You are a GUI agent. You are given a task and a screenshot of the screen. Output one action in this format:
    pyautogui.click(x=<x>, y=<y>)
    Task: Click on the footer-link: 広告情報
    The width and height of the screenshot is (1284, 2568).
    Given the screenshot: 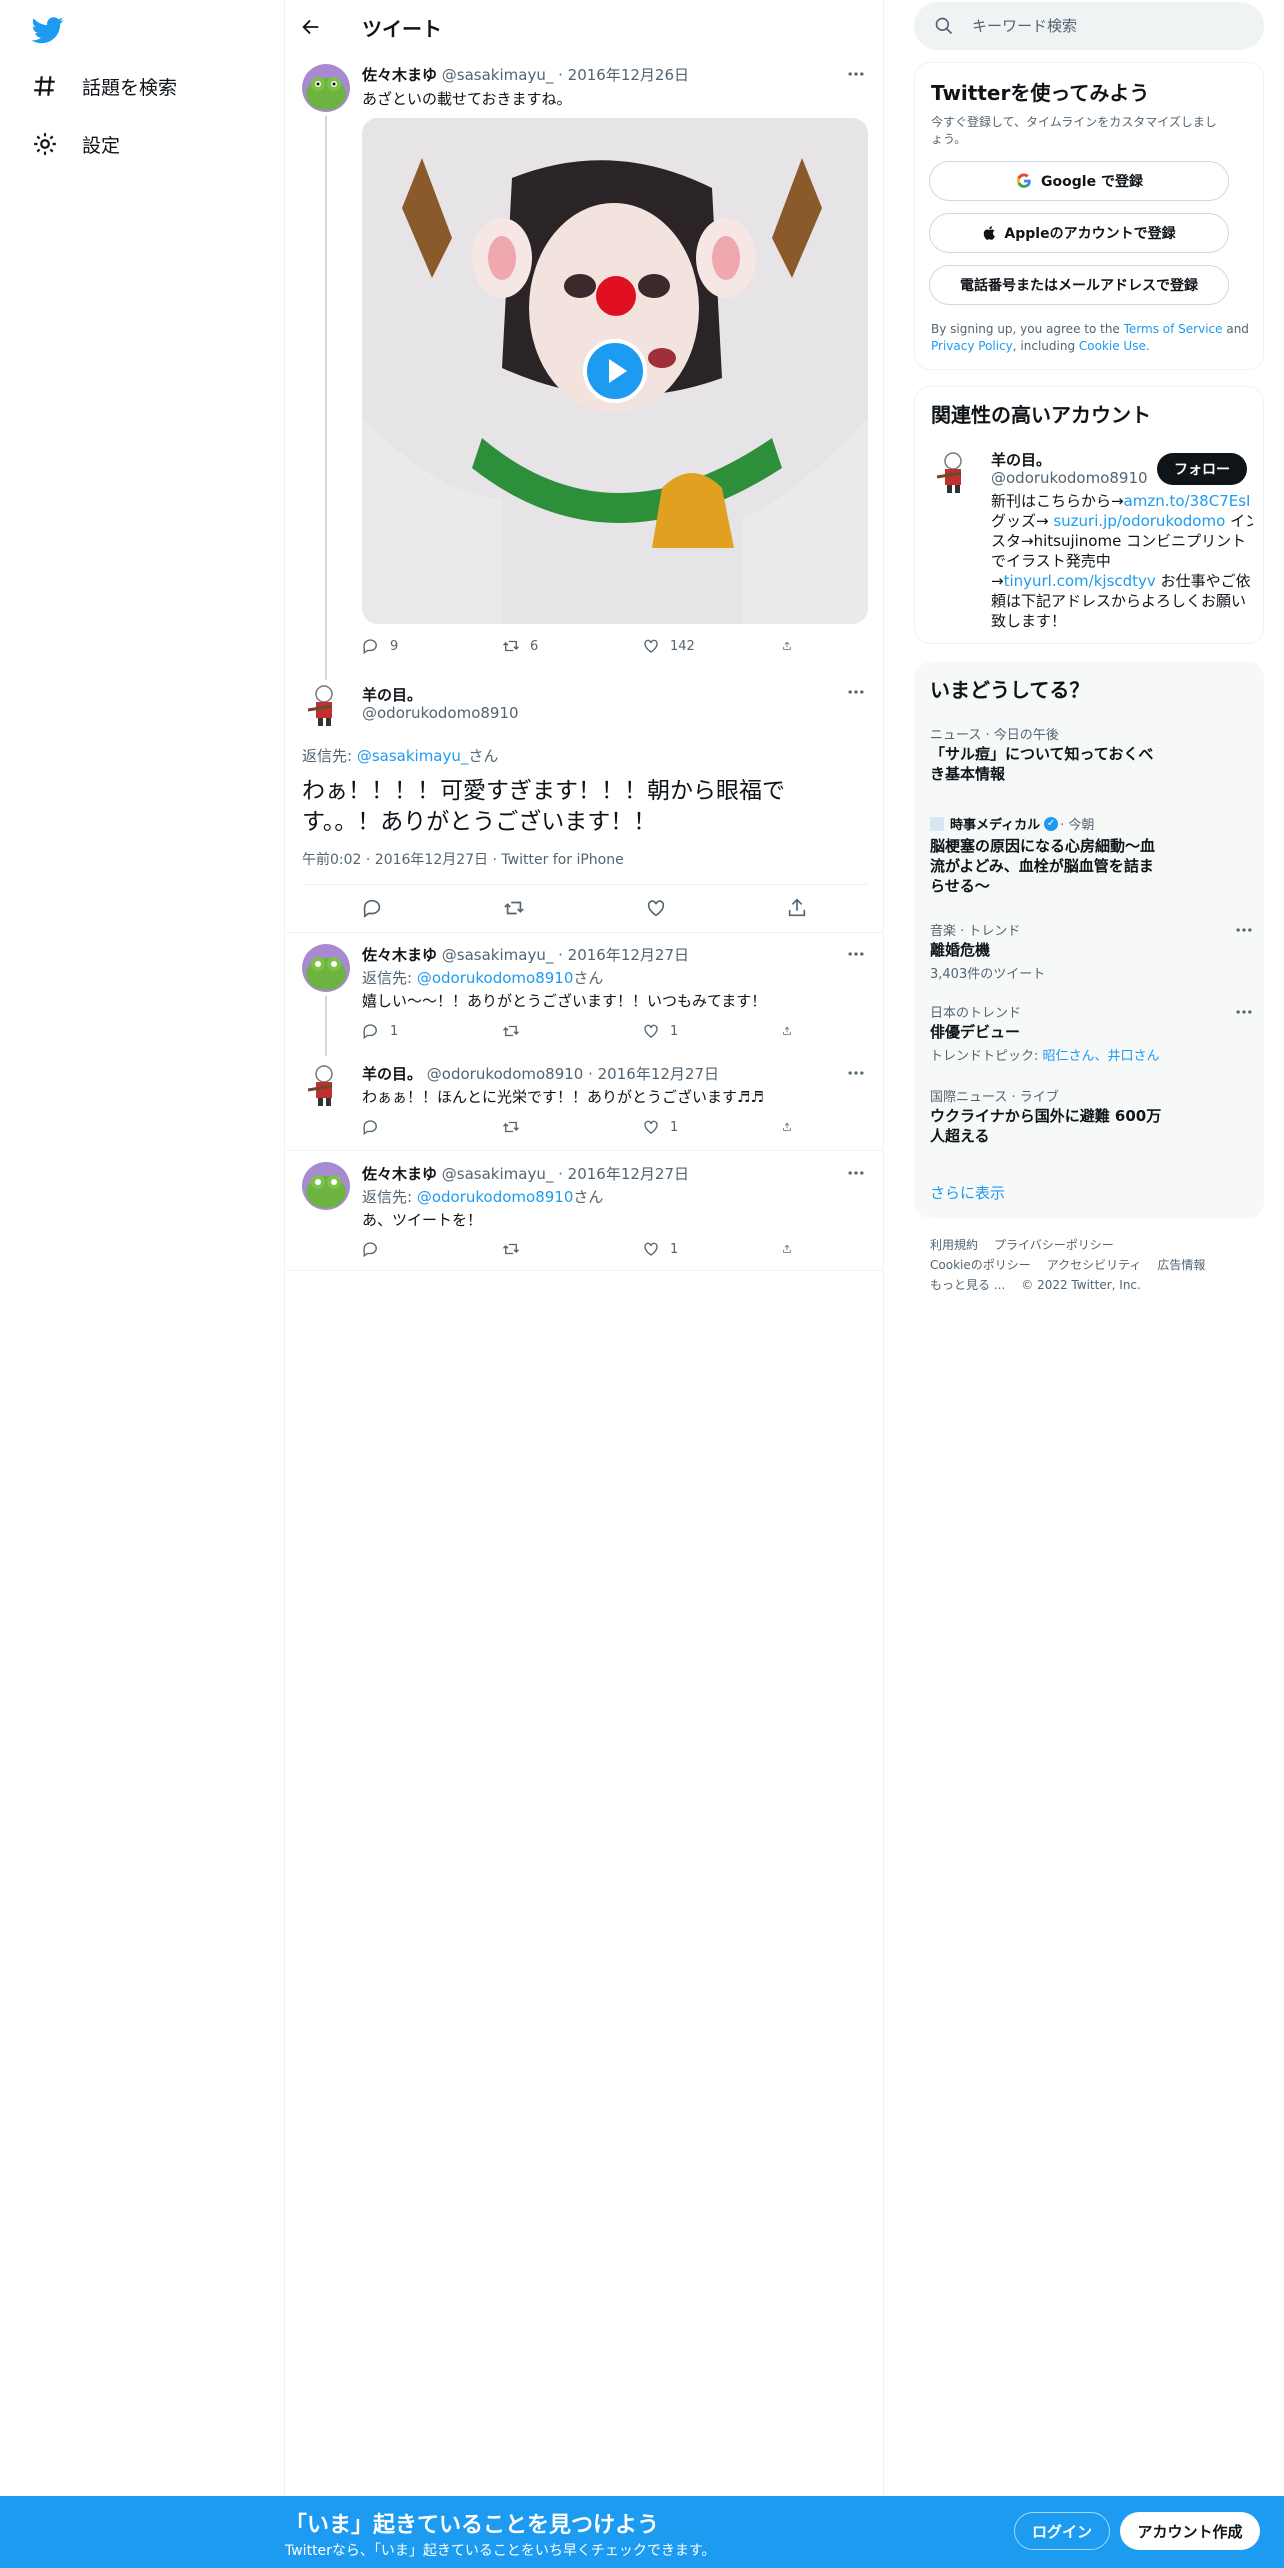 What is the action you would take?
    pyautogui.click(x=1181, y=1265)
    